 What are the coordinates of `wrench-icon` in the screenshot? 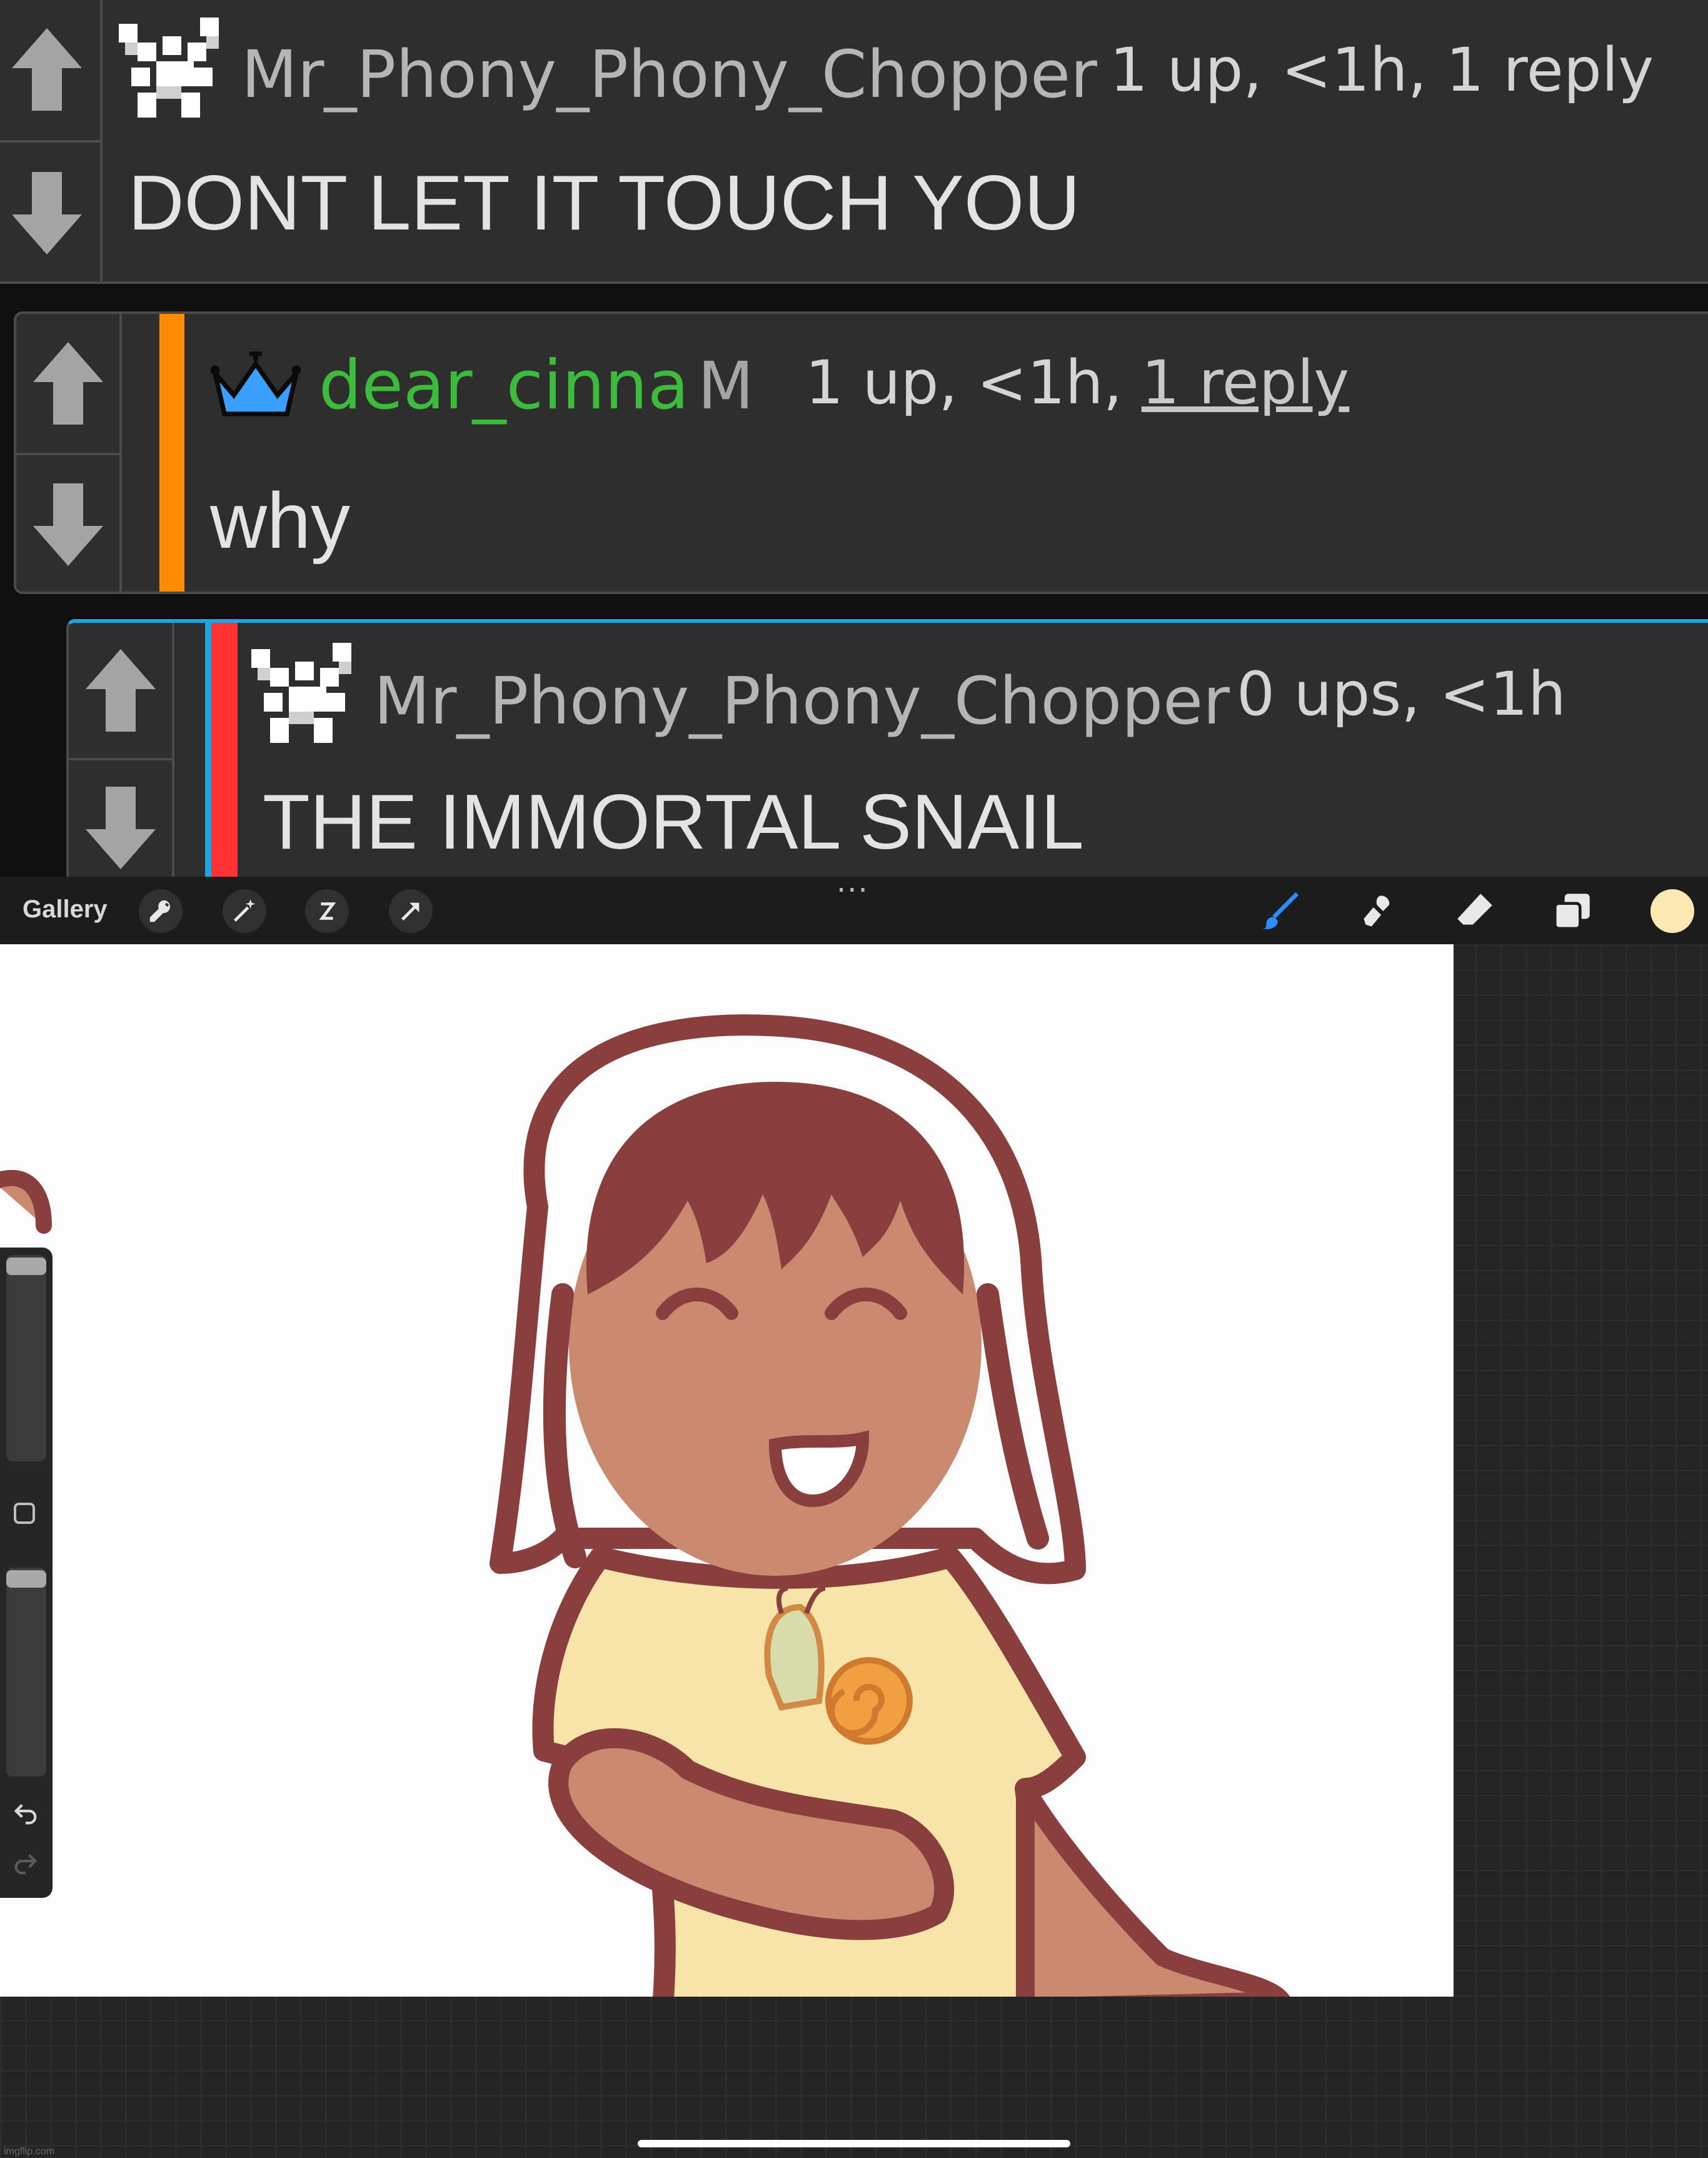 It's located at (161, 911).